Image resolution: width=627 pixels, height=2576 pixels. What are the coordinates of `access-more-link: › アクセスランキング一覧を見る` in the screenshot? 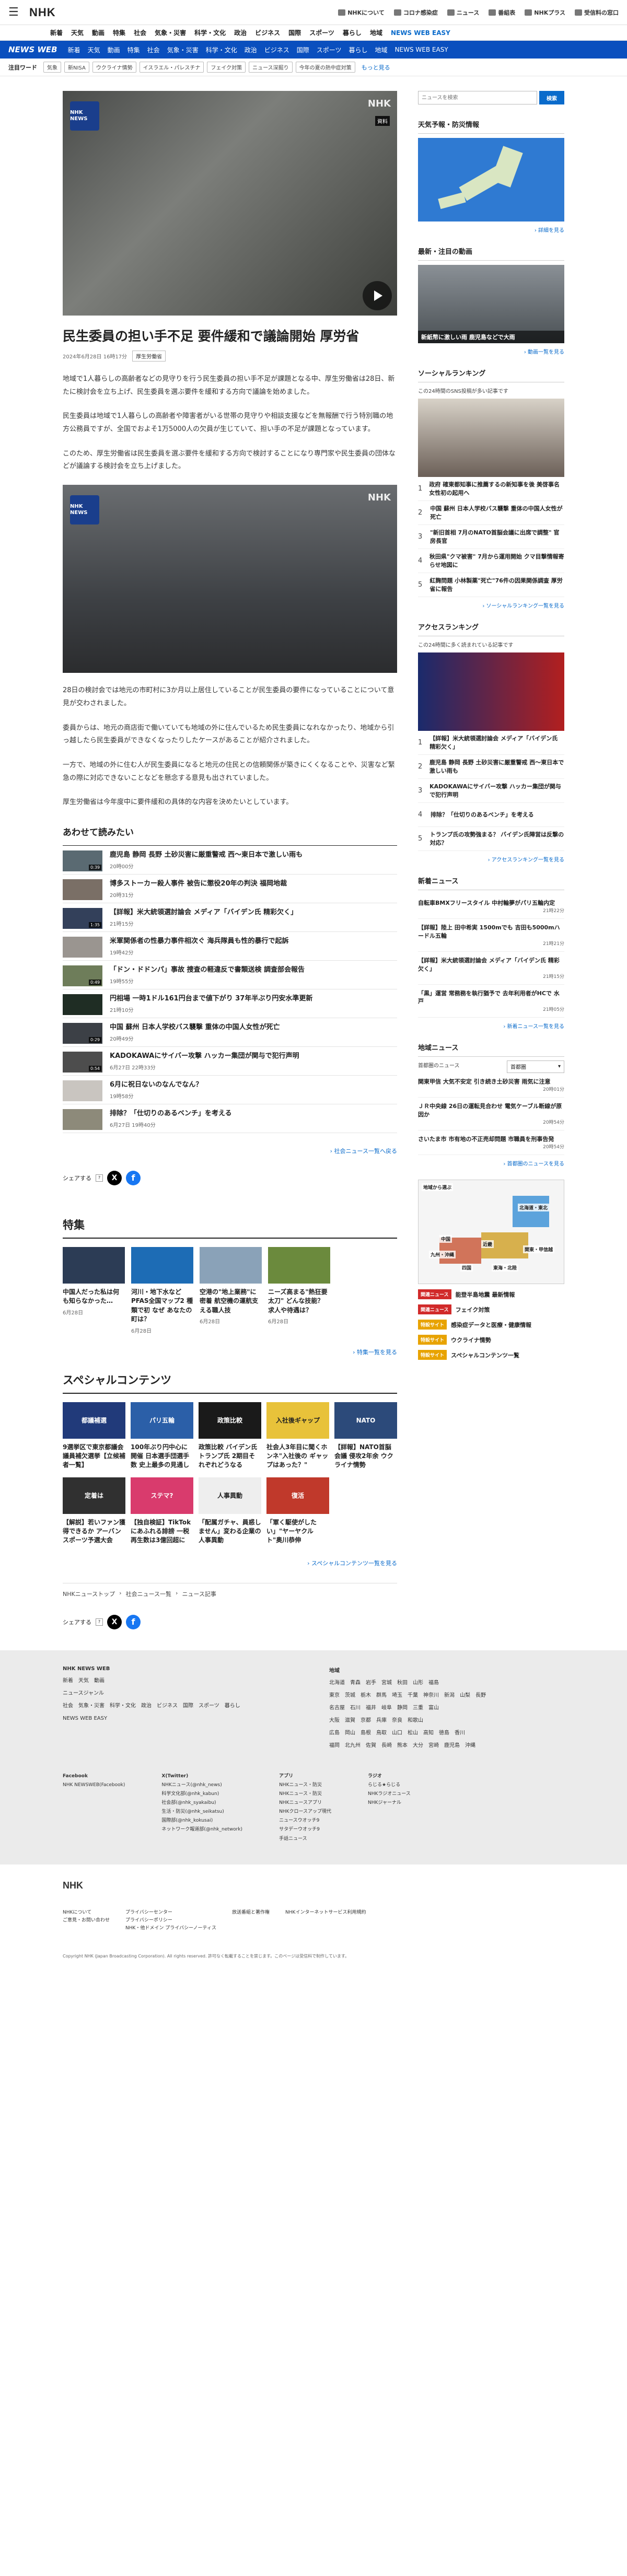 It's located at (491, 859).